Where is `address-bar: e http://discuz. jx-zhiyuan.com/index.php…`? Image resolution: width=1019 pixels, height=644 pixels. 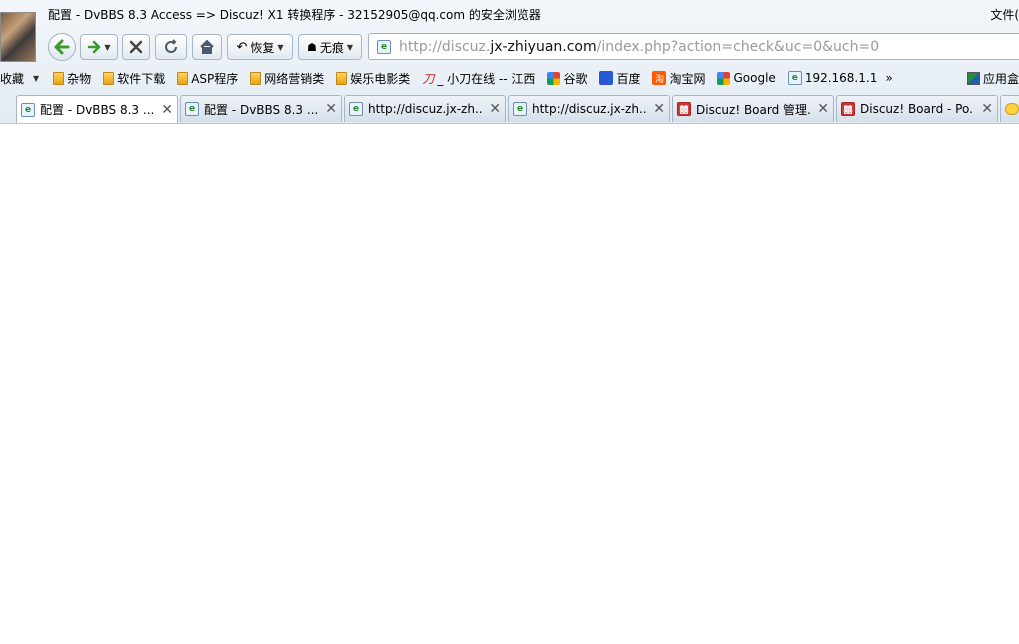 address-bar: e http://discuz. jx-zhiyuan.com/index.php… is located at coordinates (693, 46).